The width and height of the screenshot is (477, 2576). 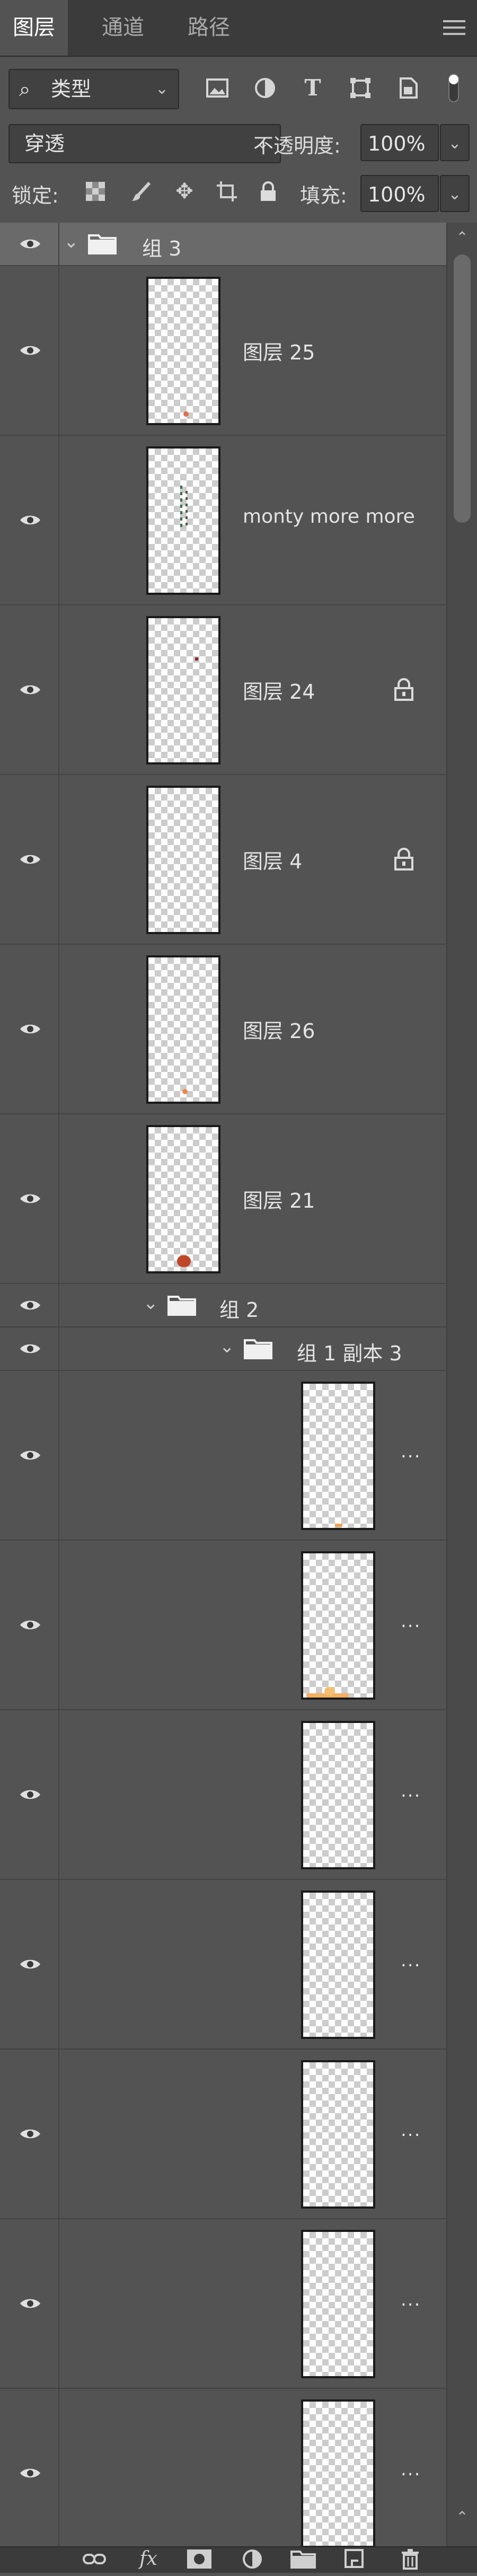 I want to click on layer-name: 图层 4, so click(x=273, y=861).